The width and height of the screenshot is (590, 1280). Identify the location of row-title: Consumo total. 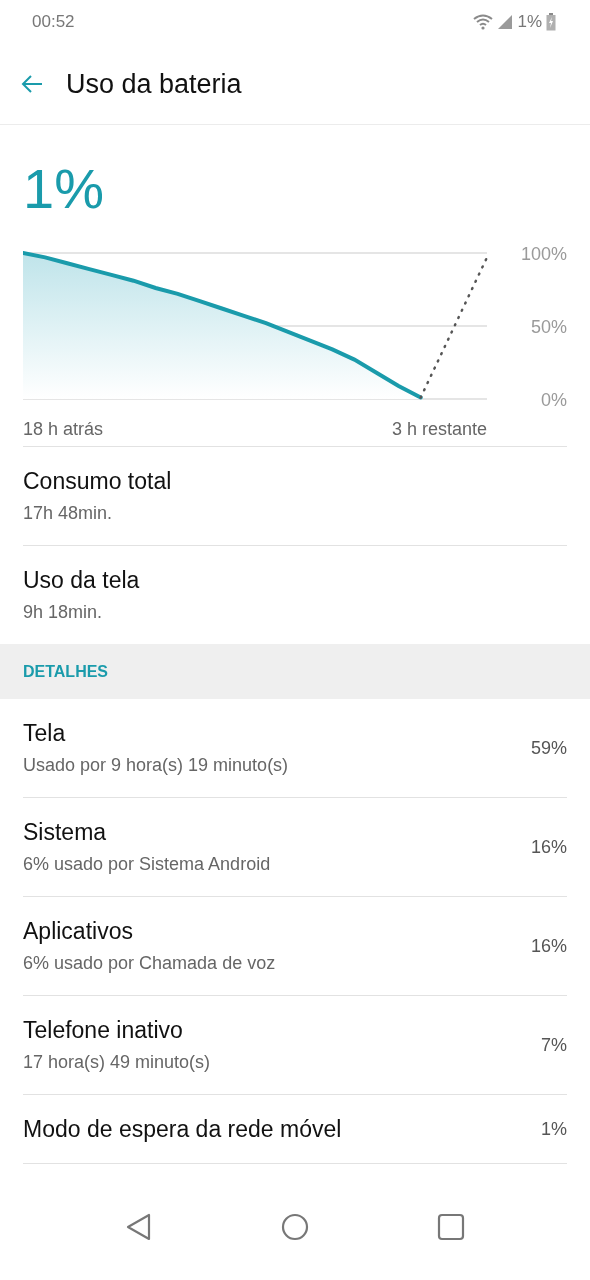
(97, 481).